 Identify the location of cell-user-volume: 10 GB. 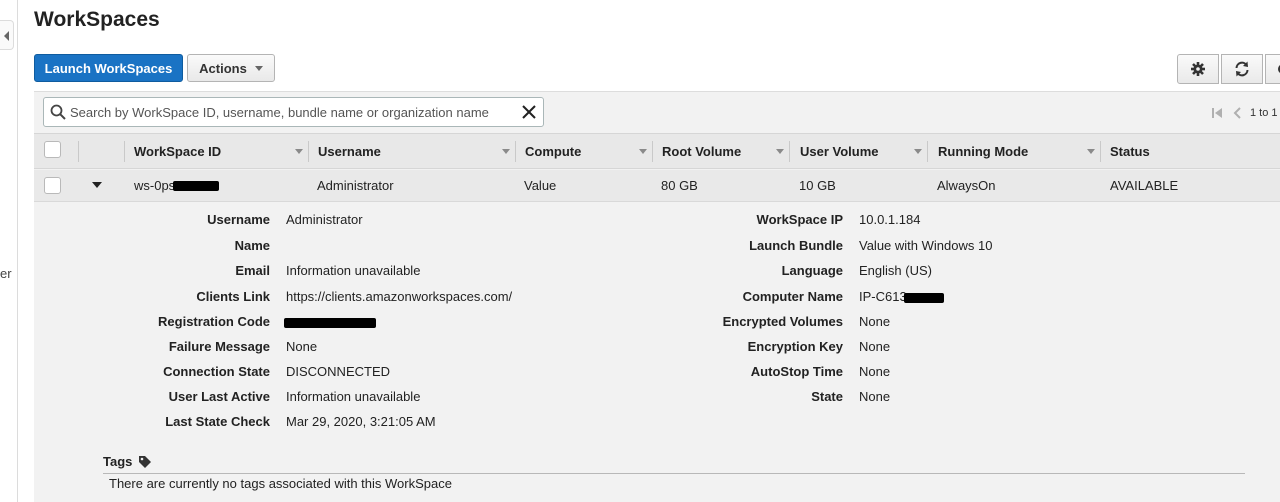
(817, 185).